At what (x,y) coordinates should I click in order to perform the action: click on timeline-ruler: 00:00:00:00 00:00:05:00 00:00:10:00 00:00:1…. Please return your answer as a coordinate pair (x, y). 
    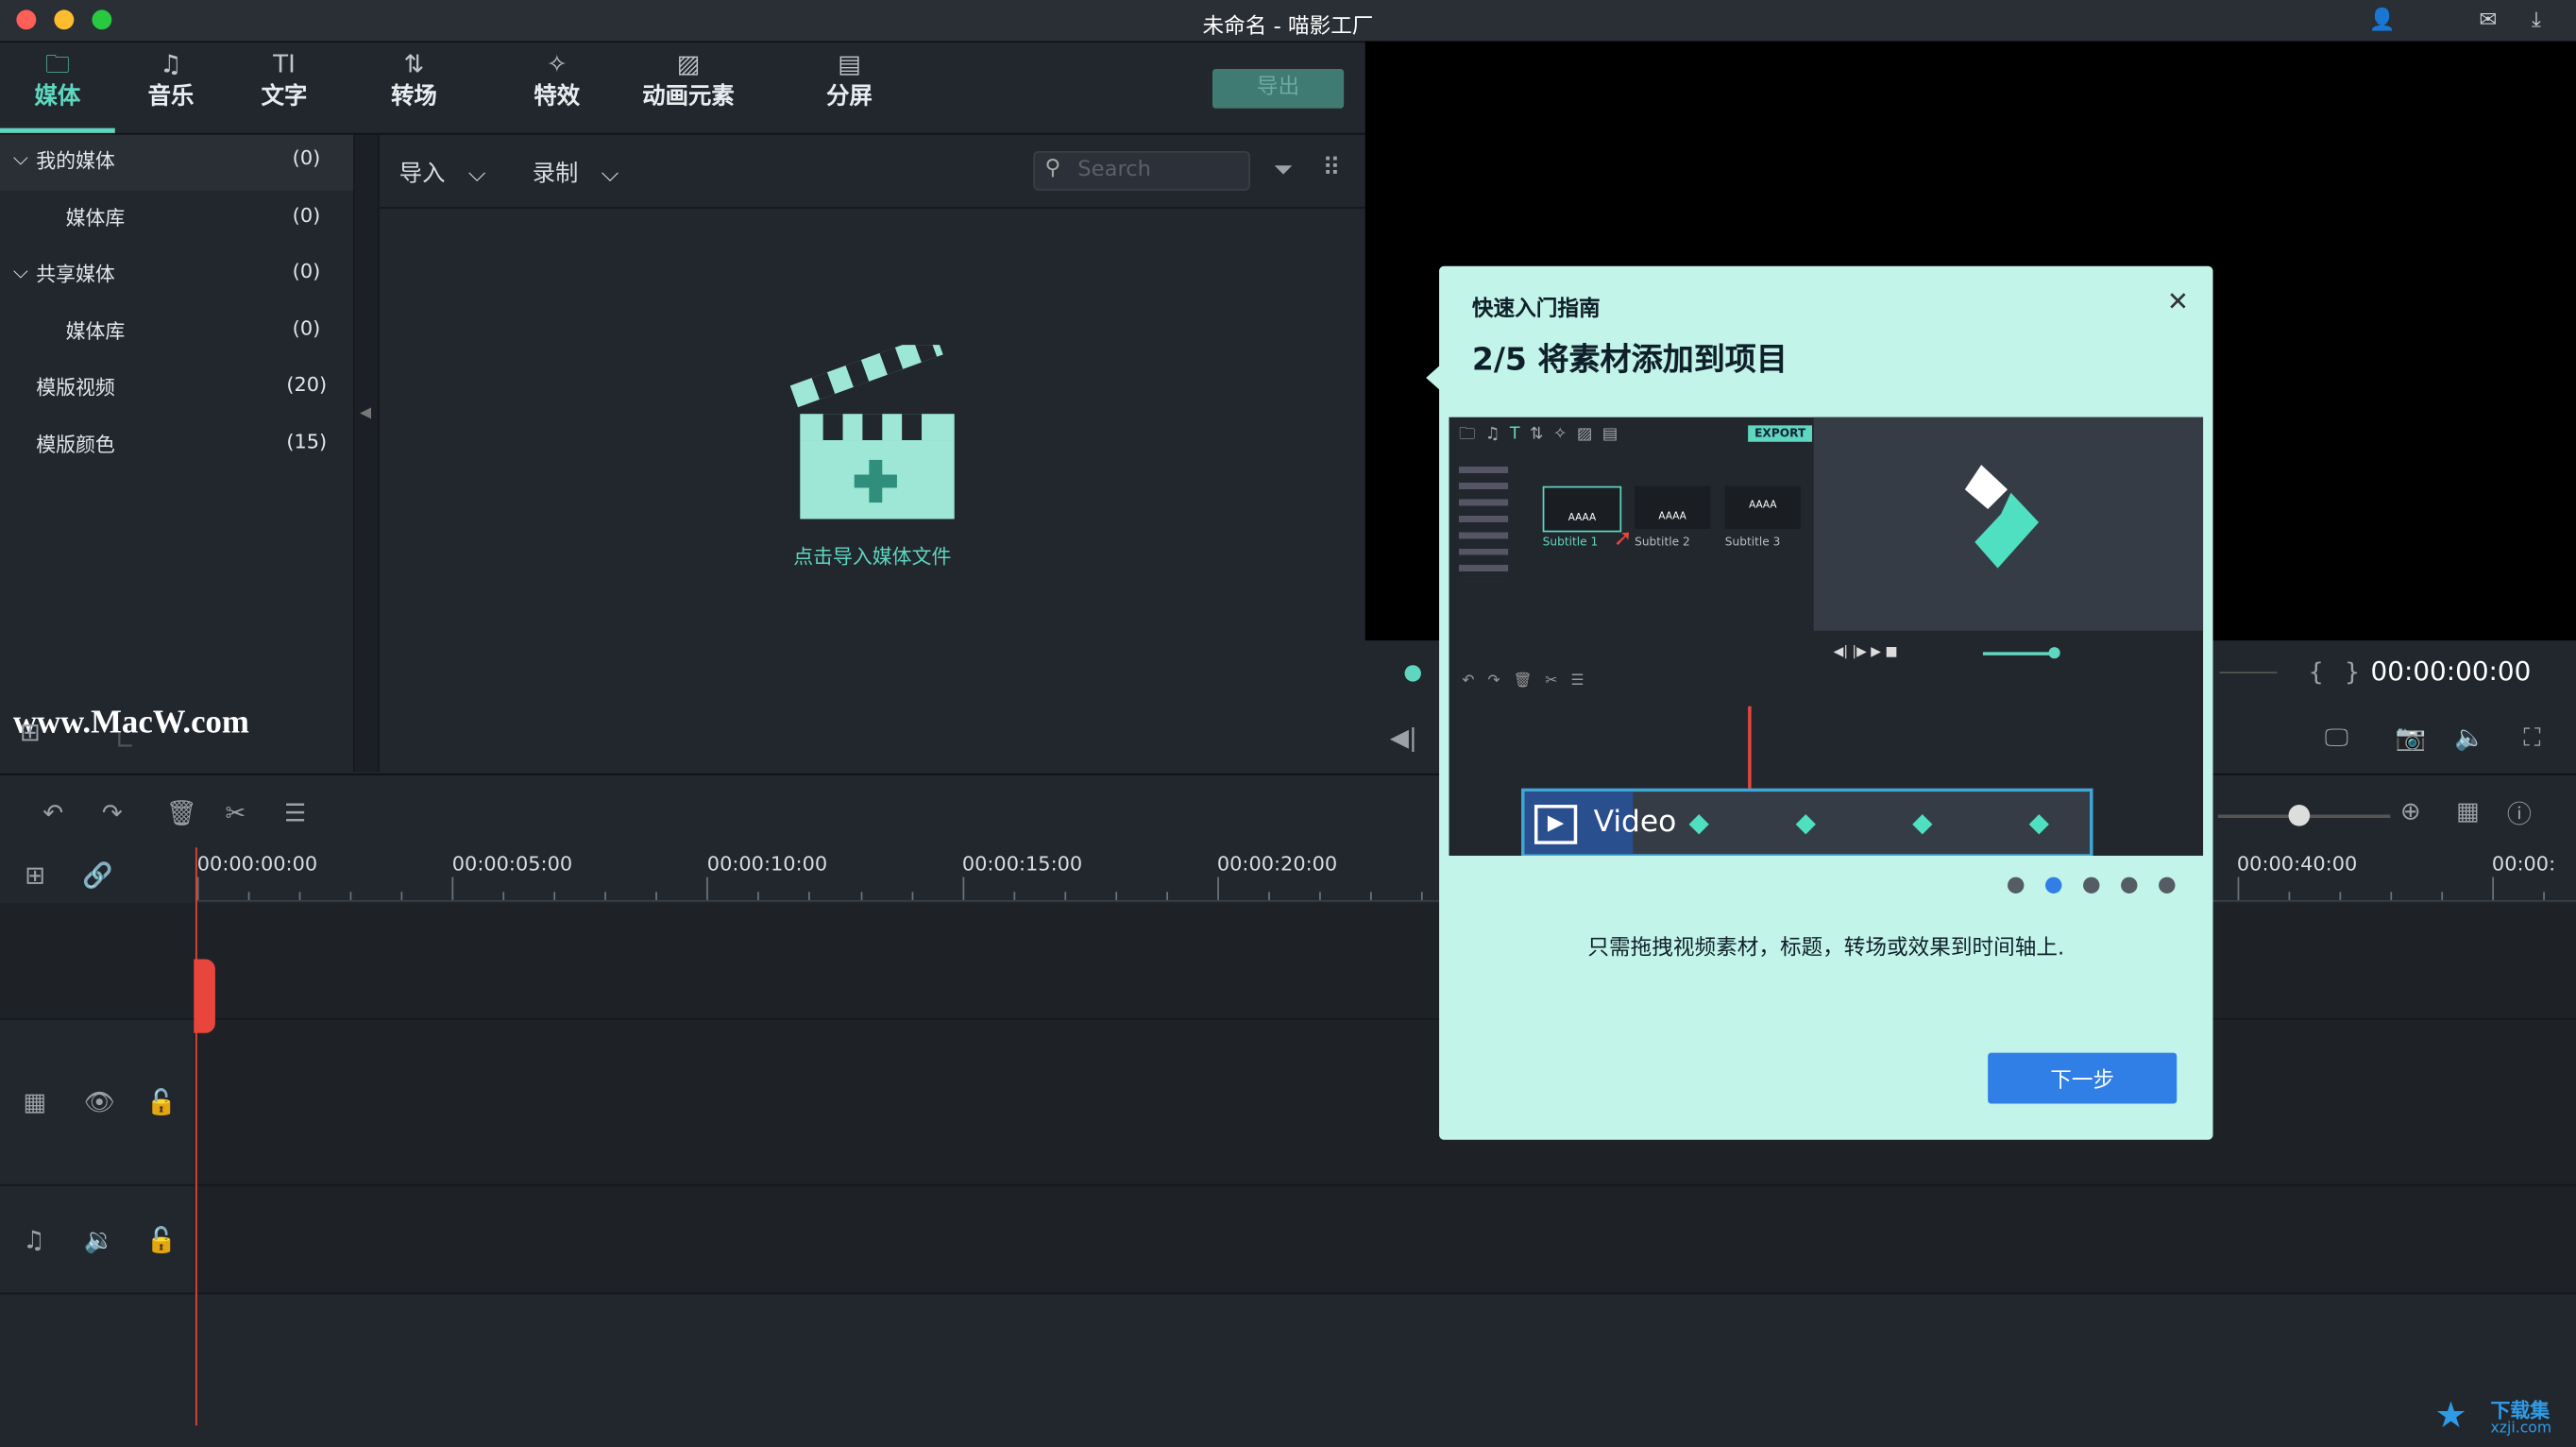
    Looking at the image, I should click on (1386, 874).